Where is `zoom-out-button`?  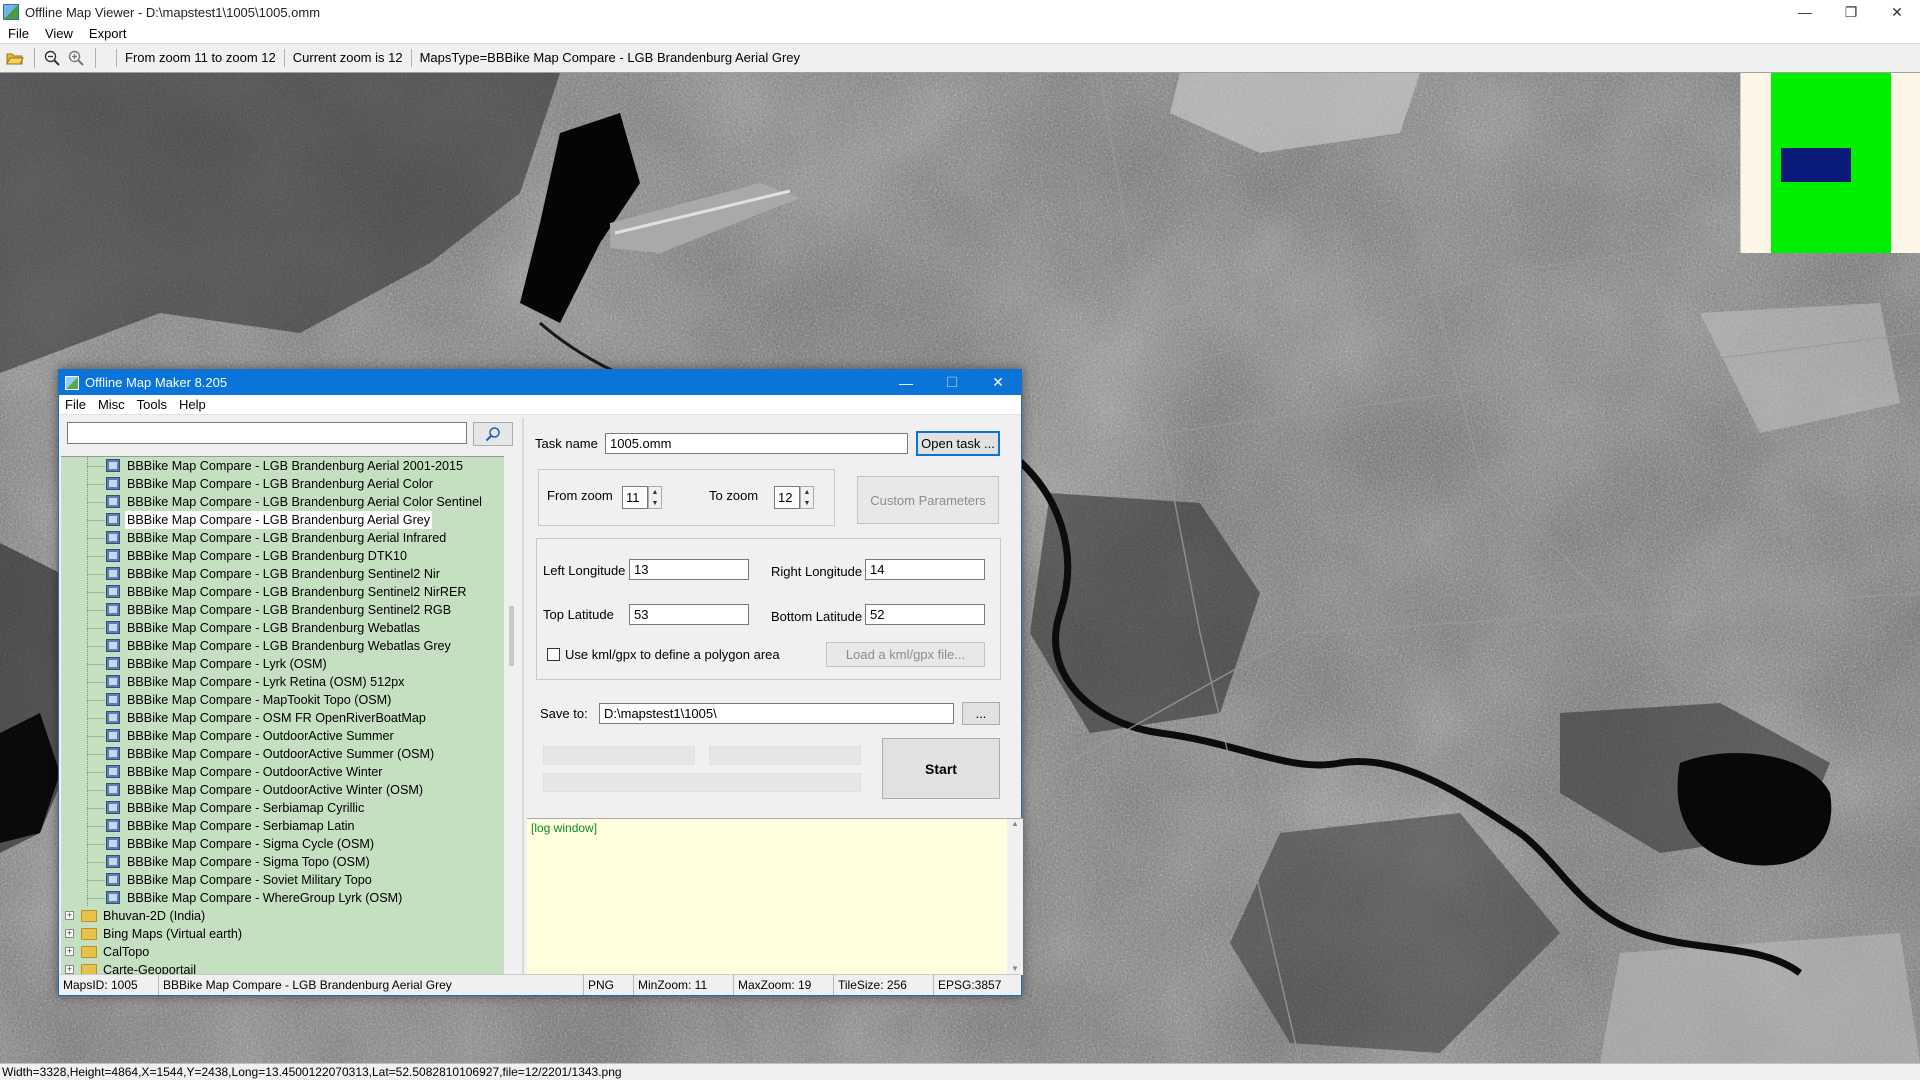
zoom-out-button is located at coordinates (52, 58).